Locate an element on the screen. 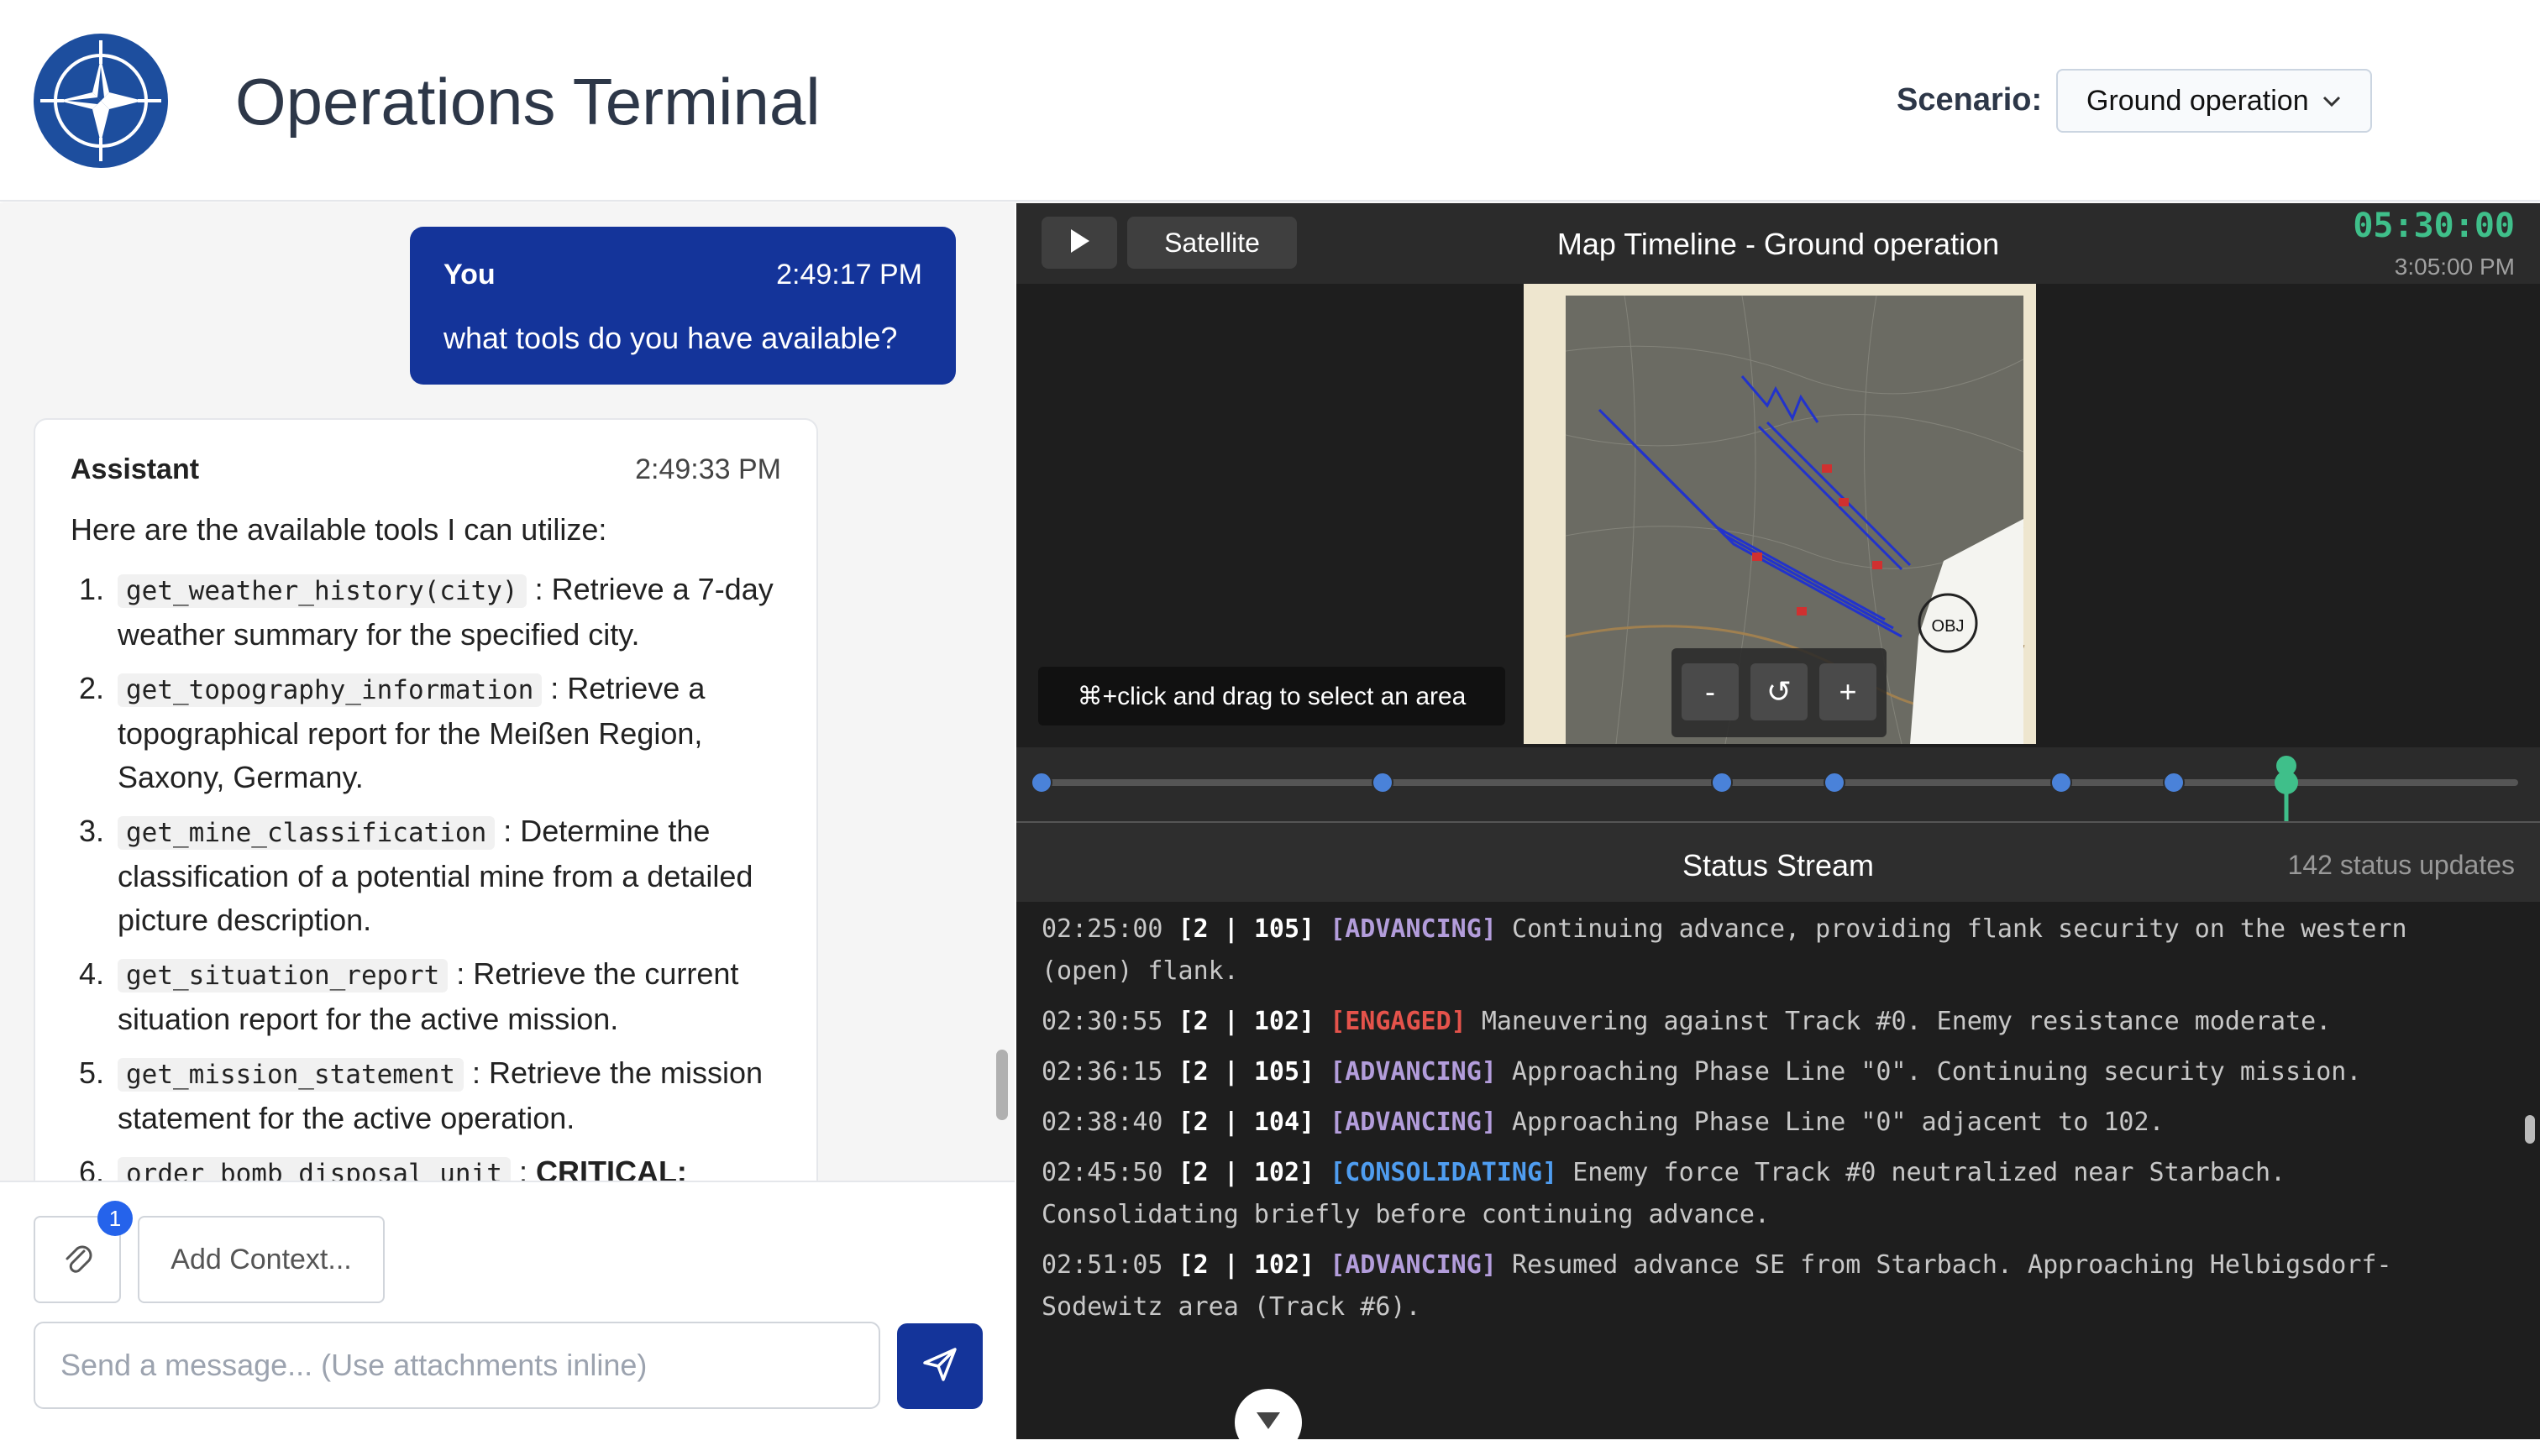  local-time: 3:05:00 PM is located at coordinates (2454, 267).